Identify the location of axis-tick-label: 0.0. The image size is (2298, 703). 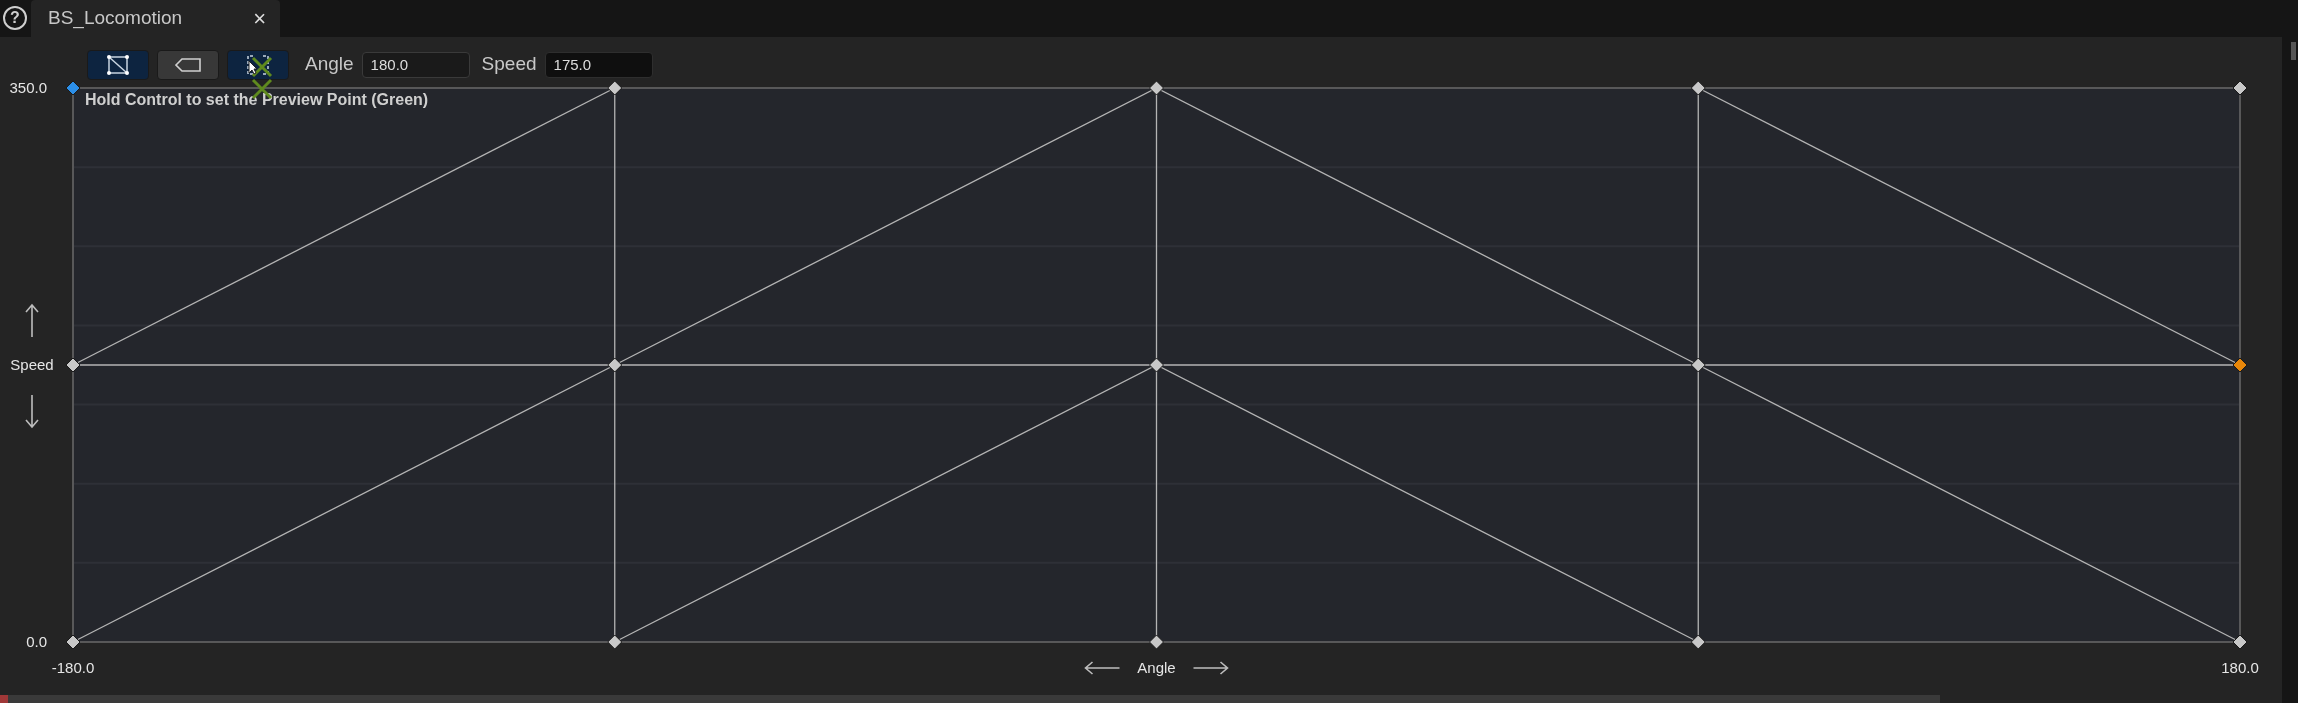
(36, 641).